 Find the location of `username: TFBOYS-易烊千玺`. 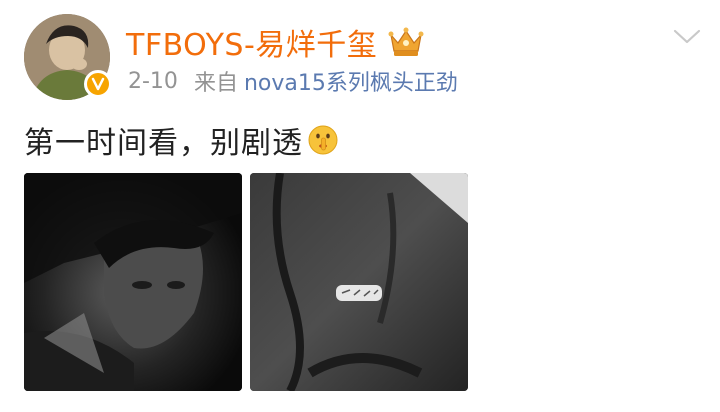

username: TFBOYS-易烊千玺 is located at coordinates (251, 42).